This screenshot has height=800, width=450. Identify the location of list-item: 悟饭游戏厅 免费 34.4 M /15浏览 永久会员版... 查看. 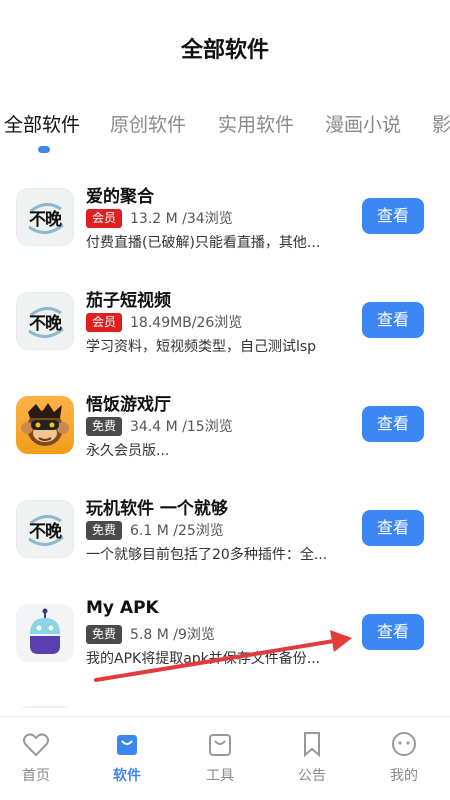
(225, 428).